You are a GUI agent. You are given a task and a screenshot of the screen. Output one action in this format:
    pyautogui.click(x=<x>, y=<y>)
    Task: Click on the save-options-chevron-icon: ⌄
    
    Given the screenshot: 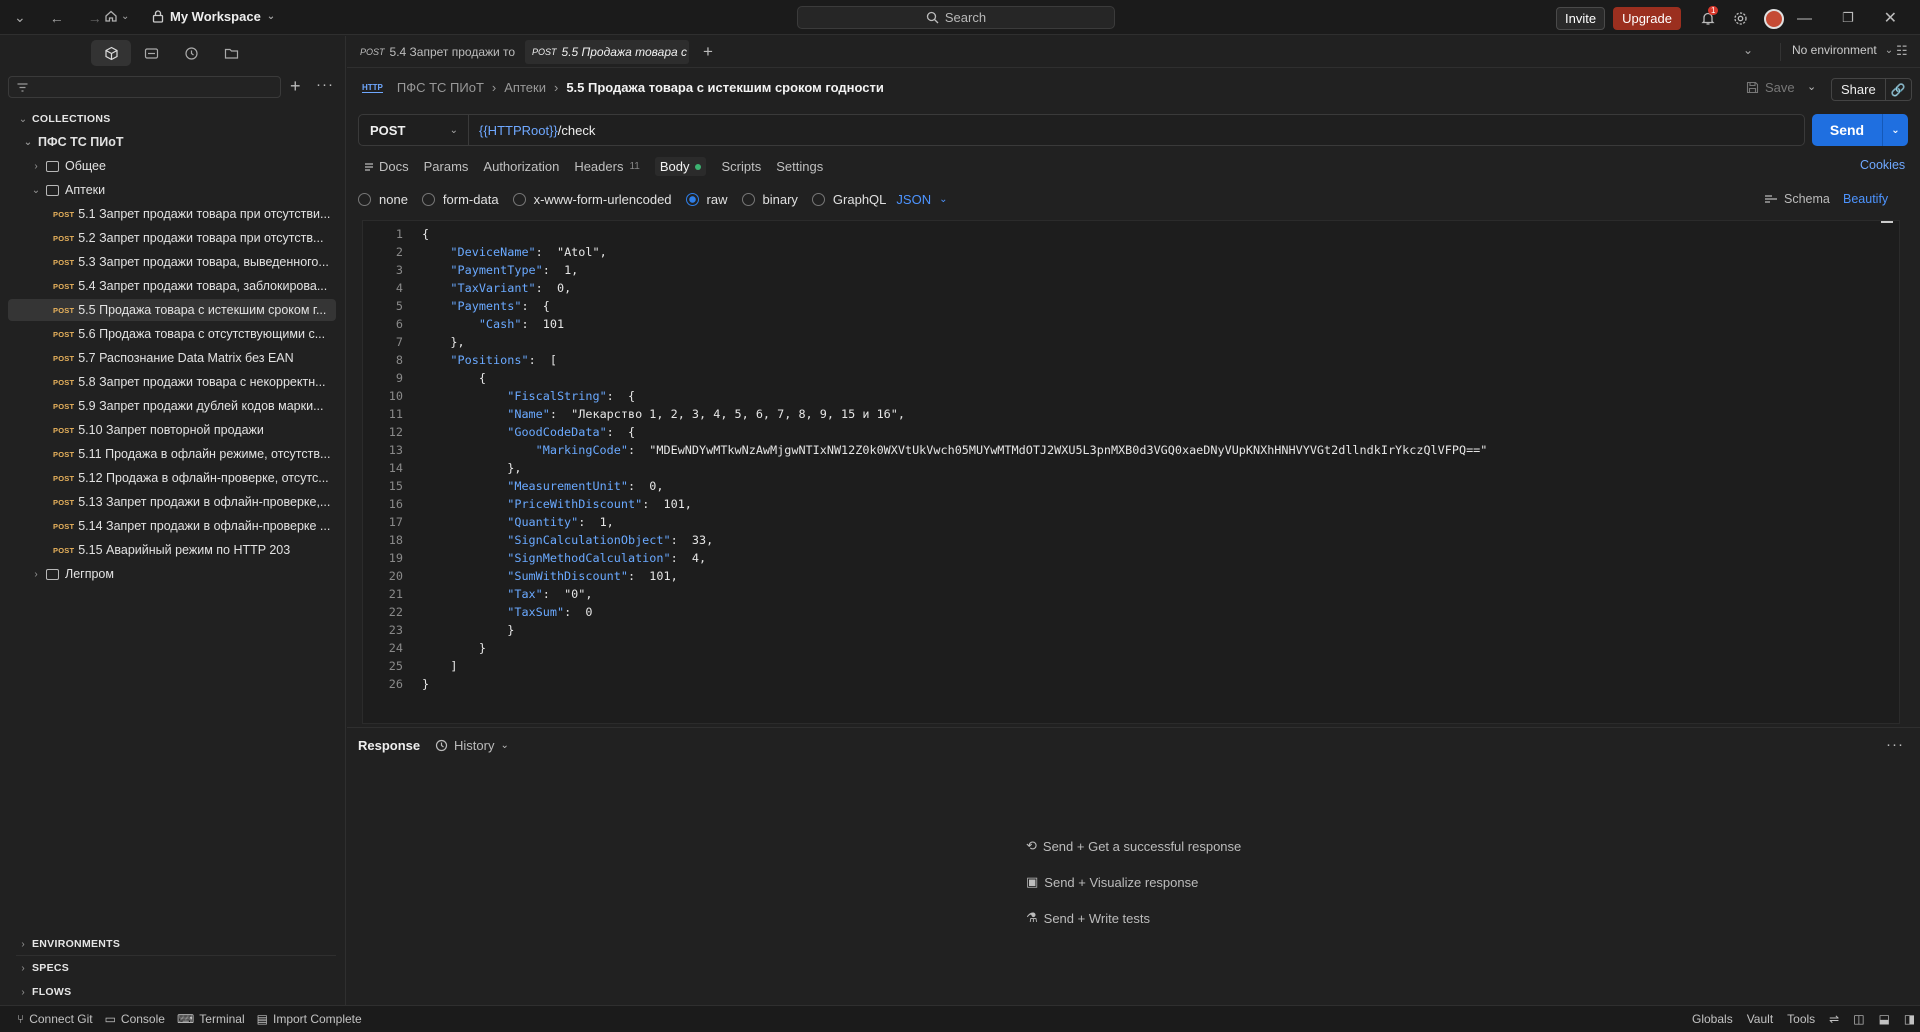 What is the action you would take?
    pyautogui.click(x=1811, y=86)
    